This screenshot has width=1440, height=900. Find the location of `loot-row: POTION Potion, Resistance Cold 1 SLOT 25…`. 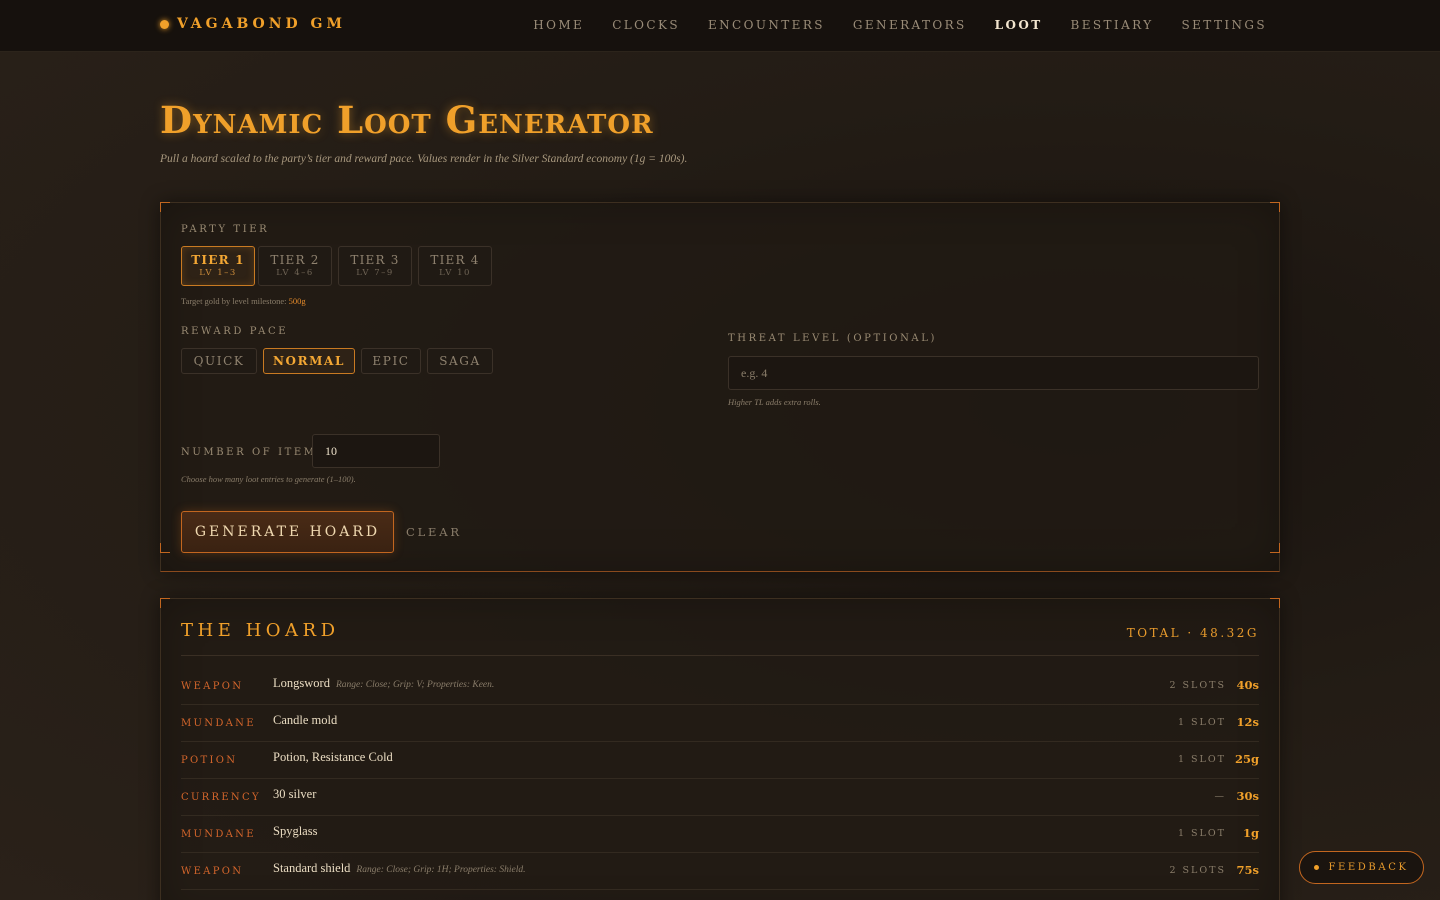

loot-row: POTION Potion, Resistance Cold 1 SLOT 25… is located at coordinates (720, 760).